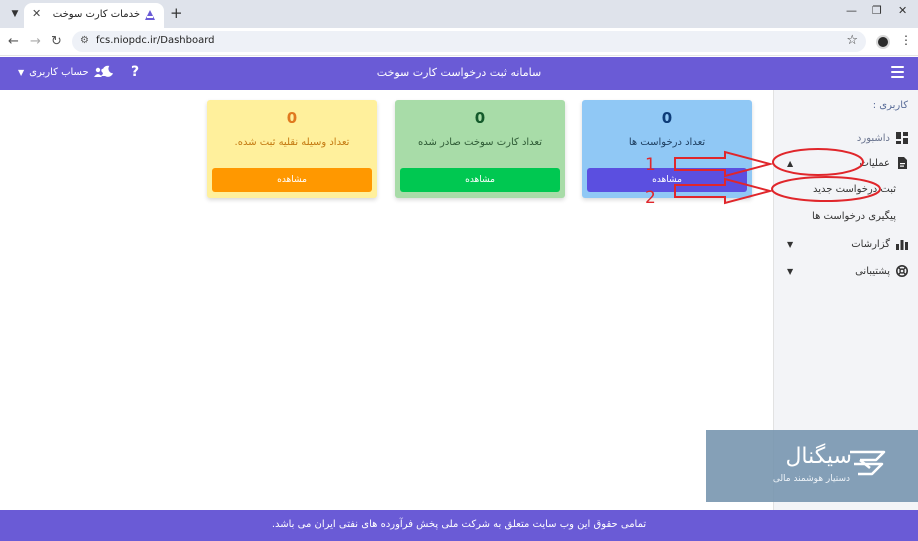 This screenshot has height=541, width=918. What do you see at coordinates (902, 163) in the screenshot?
I see `document-icon` at bounding box center [902, 163].